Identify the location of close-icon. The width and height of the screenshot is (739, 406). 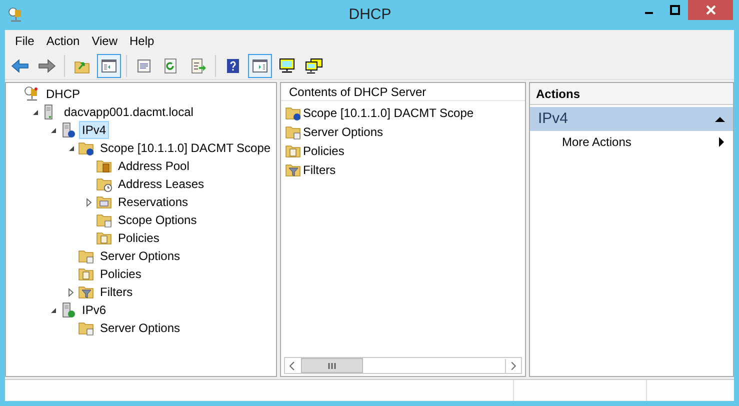
(711, 10).